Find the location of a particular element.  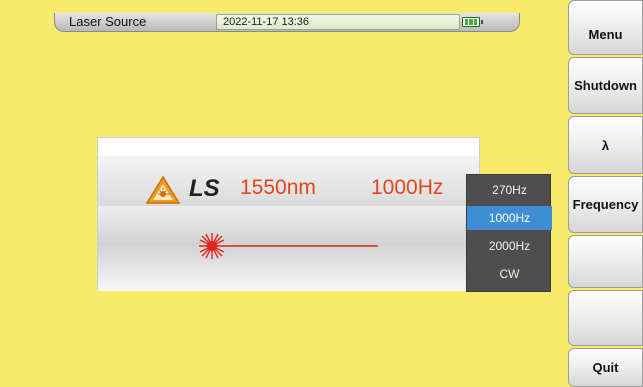

app-title: Laser Source is located at coordinates (108, 21).